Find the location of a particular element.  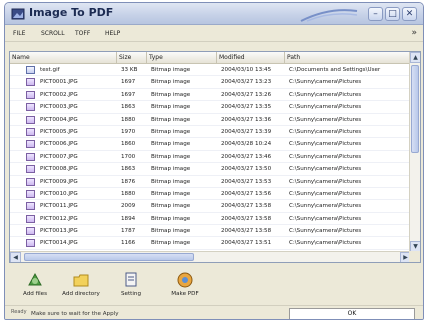

menu-scroll: SCROLL is located at coordinates (53, 33).